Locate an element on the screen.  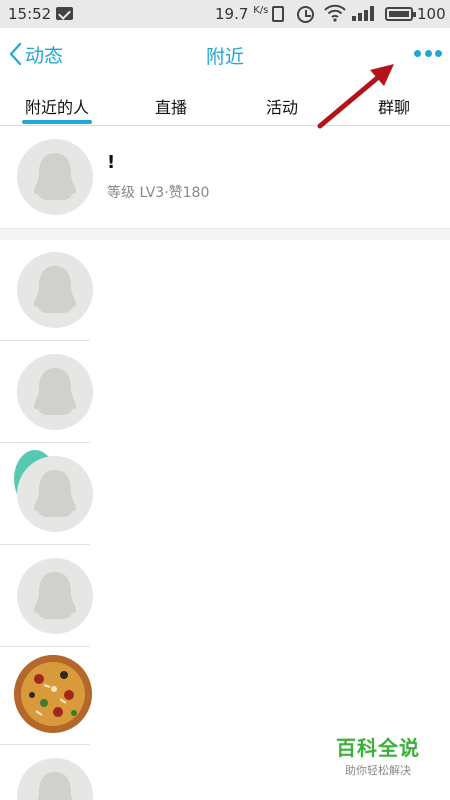
pizza-avatar is located at coordinates (53, 694).